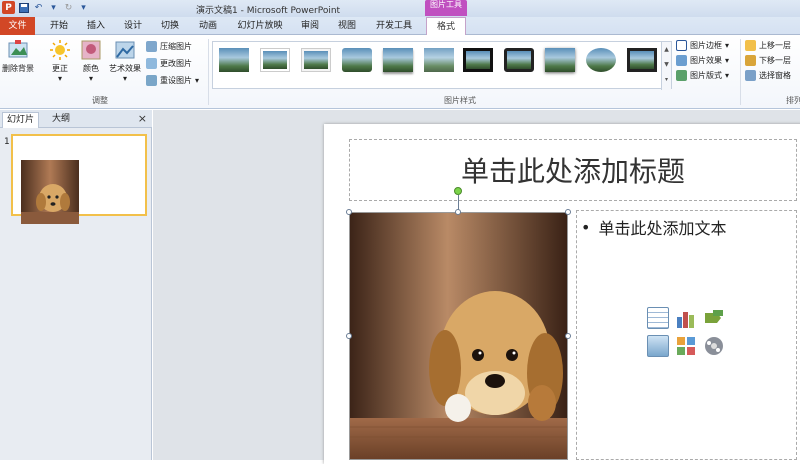 This screenshot has width=800, height=464. I want to click on sun-icon, so click(60, 50).